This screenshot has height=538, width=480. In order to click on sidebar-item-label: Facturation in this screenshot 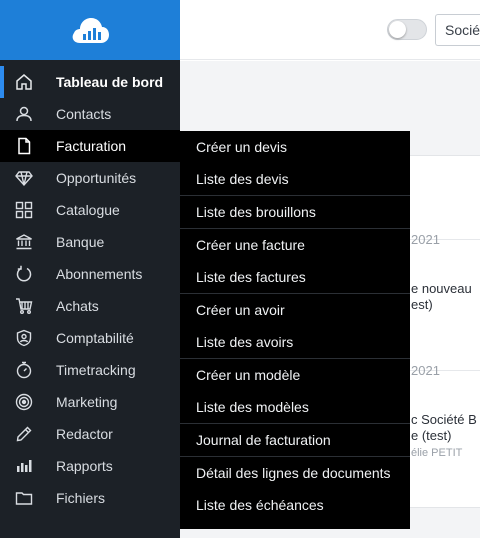, I will do `click(91, 146)`.